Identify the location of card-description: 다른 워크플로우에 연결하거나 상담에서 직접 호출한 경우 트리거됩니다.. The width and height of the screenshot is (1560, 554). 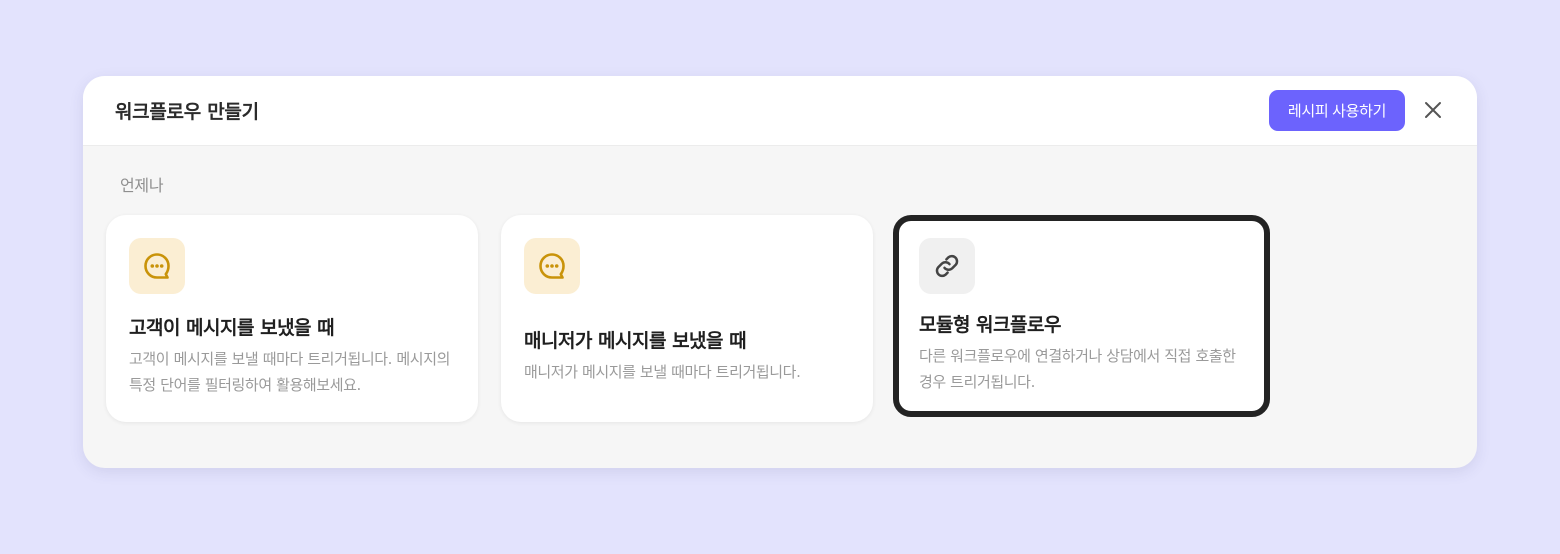
(1077, 369).